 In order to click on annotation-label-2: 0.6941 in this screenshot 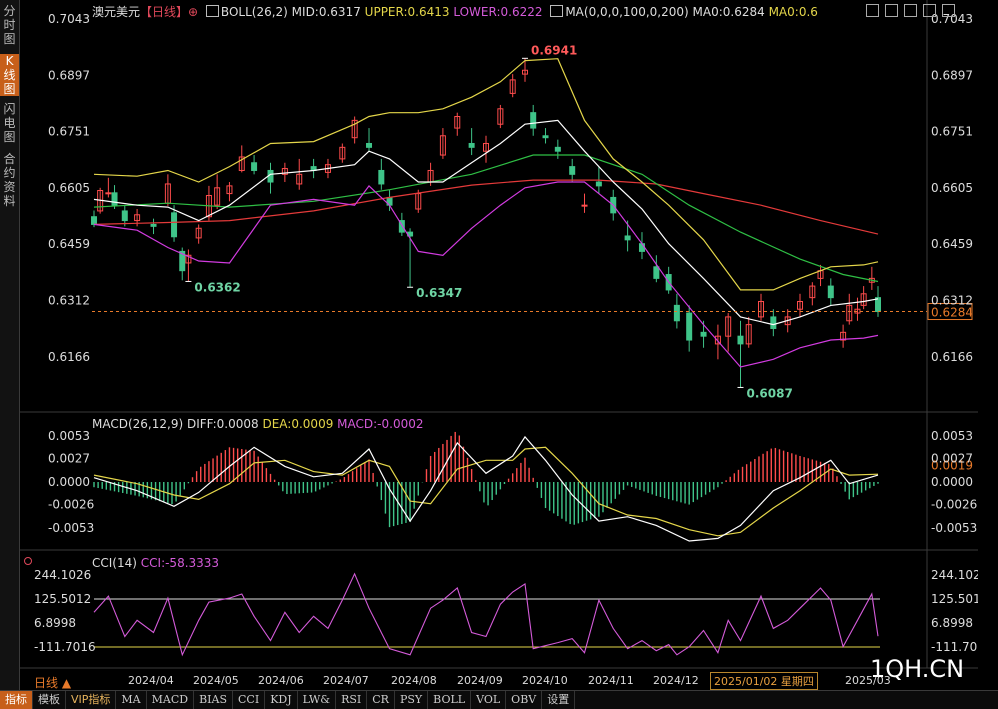, I will do `click(554, 50)`.